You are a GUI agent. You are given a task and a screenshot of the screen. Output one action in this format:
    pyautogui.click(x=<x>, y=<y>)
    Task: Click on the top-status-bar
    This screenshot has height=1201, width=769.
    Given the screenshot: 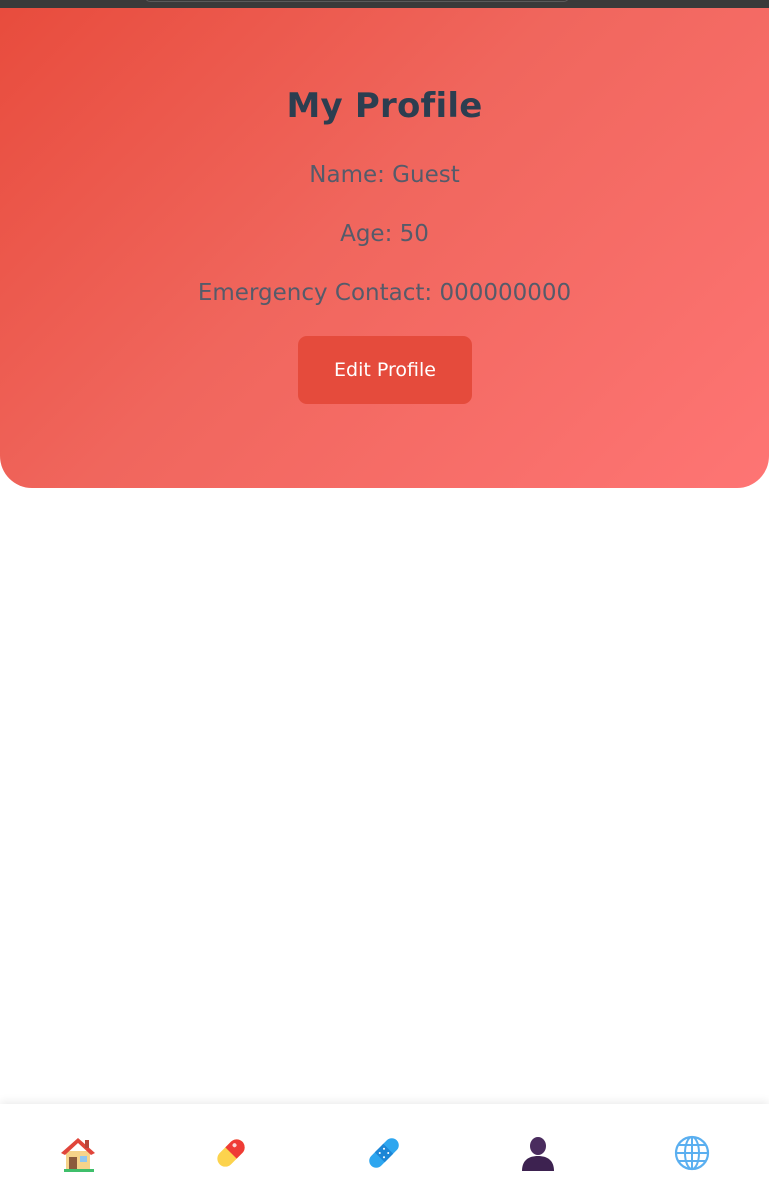 What is the action you would take?
    pyautogui.click(x=384, y=4)
    